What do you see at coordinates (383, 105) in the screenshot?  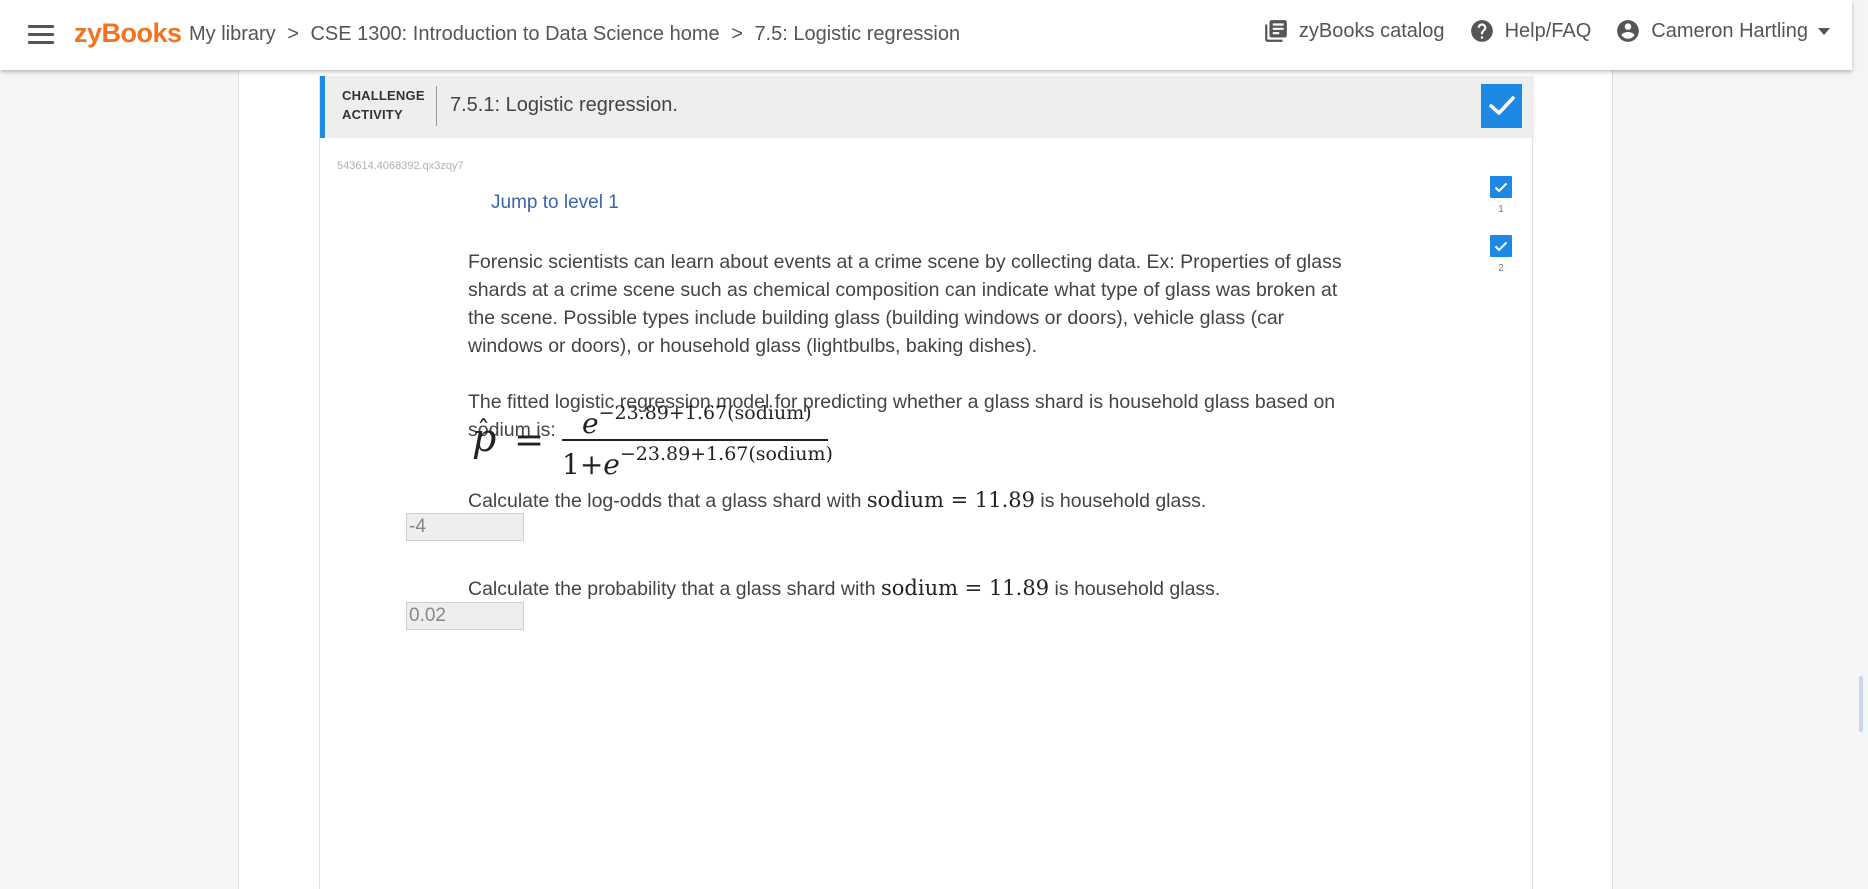 I see `activity-type-label: CHALLENGE ACTIVITY` at bounding box center [383, 105].